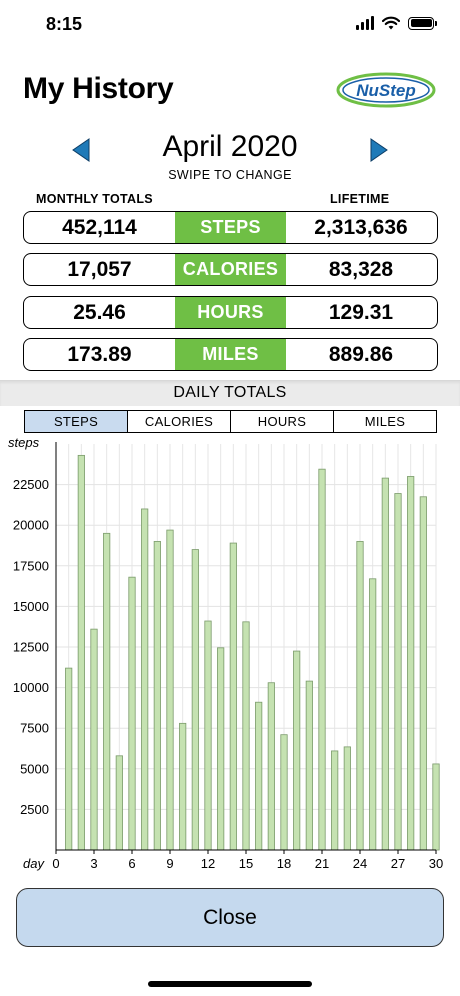  What do you see at coordinates (24, 443) in the screenshot?
I see `y-axis-label: steps` at bounding box center [24, 443].